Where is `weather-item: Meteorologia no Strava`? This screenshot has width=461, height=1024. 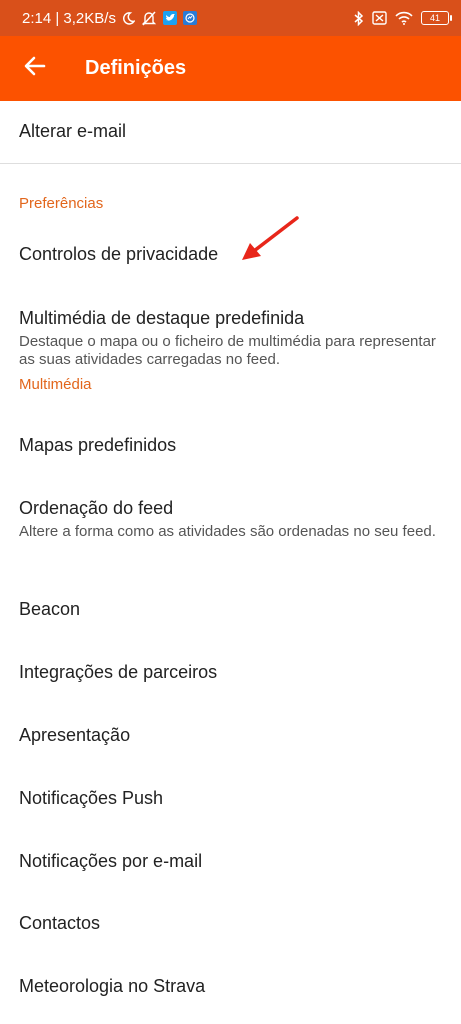 weather-item: Meteorologia no Strava is located at coordinates (229, 986).